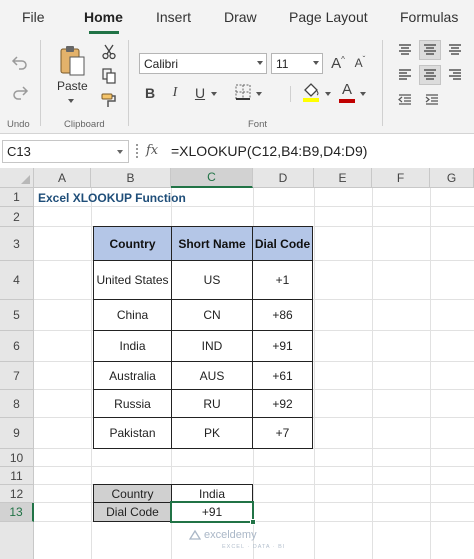 This screenshot has width=474, height=559. What do you see at coordinates (214, 94) in the screenshot?
I see `underline-dropdown-icon` at bounding box center [214, 94].